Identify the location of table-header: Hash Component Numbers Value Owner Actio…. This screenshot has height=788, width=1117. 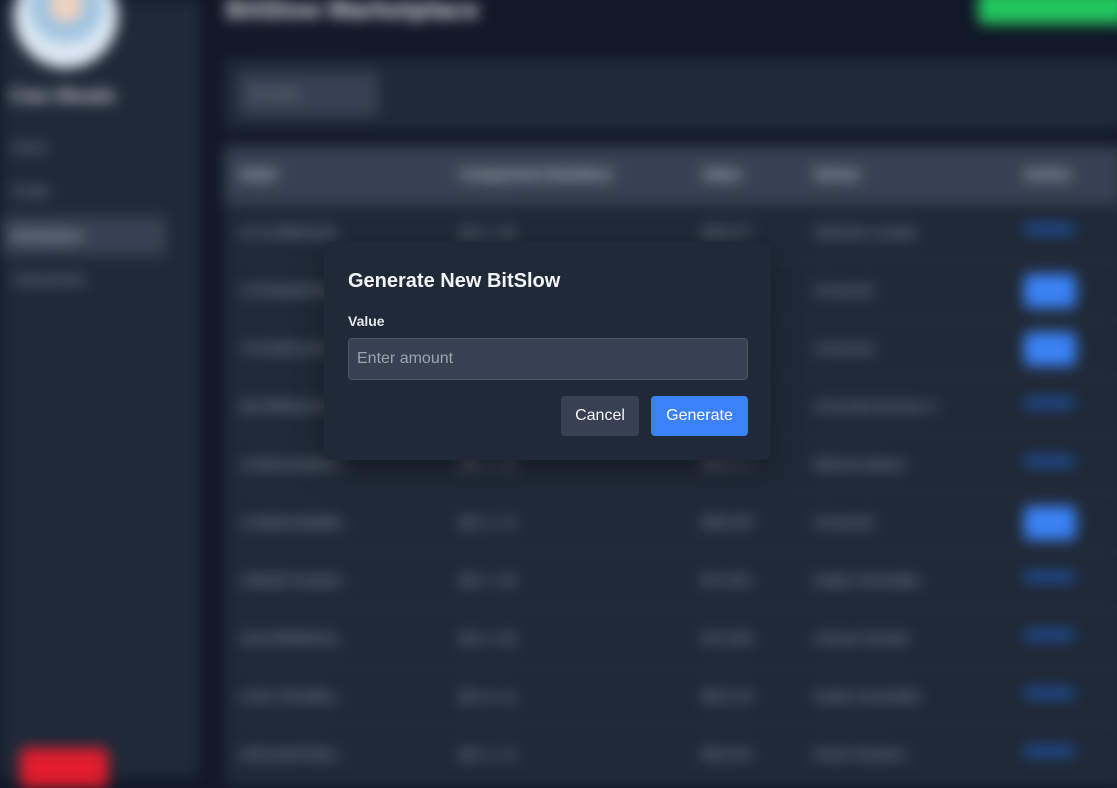
(670, 175).